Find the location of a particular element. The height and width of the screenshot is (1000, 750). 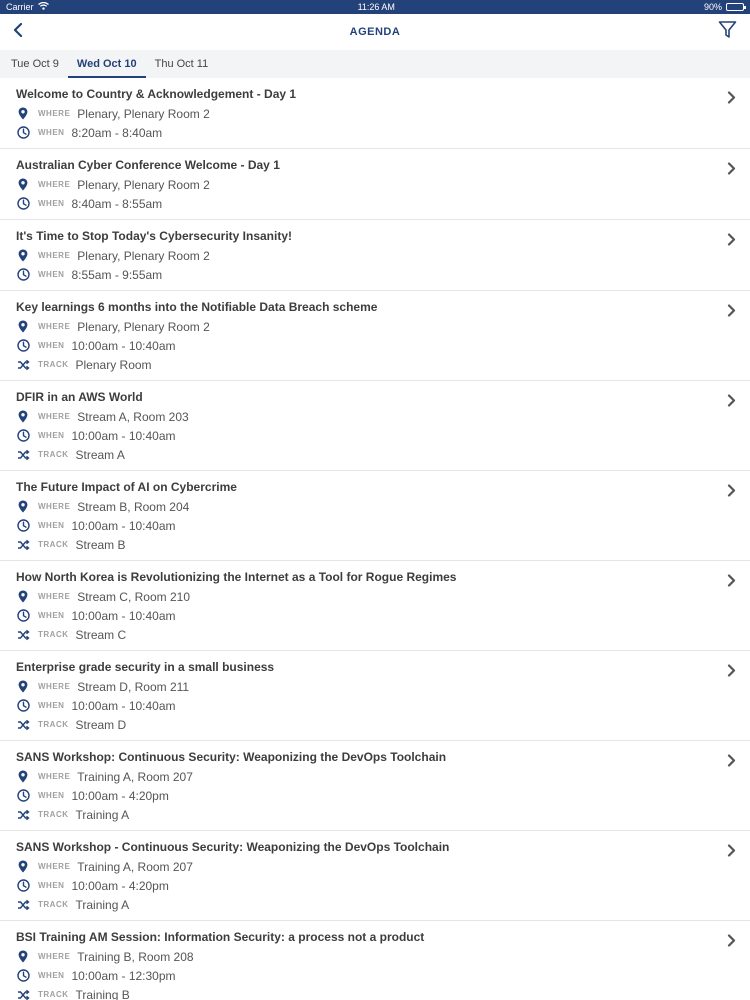

session-track: TRACK Stream D is located at coordinates (363, 724).